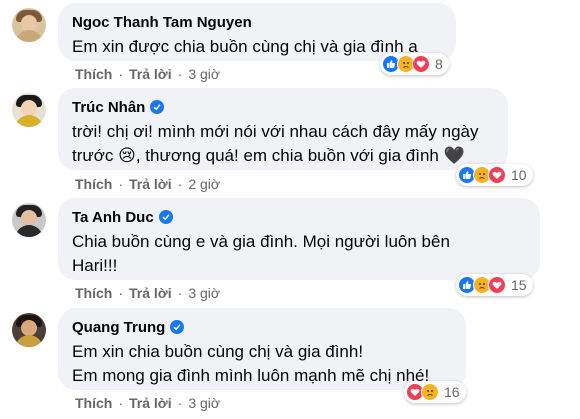 The height and width of the screenshot is (419, 580). What do you see at coordinates (430, 392) in the screenshot?
I see `sad-reaction-icon` at bounding box center [430, 392].